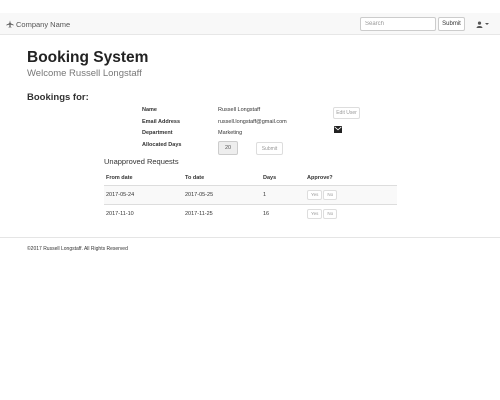 The image size is (500, 400). What do you see at coordinates (88, 57) in the screenshot?
I see `page-title: Booking System` at bounding box center [88, 57].